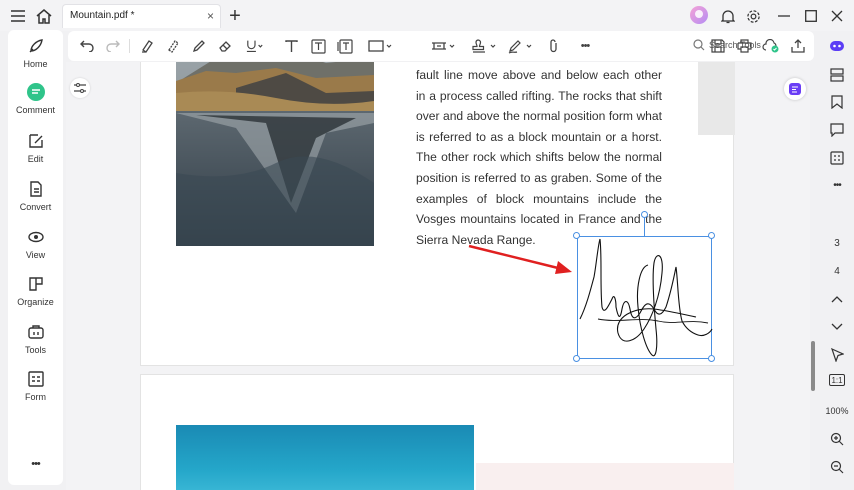 This screenshot has height=490, width=854. Describe the element at coordinates (35, 464) in the screenshot. I see `more-icon: •••` at that location.